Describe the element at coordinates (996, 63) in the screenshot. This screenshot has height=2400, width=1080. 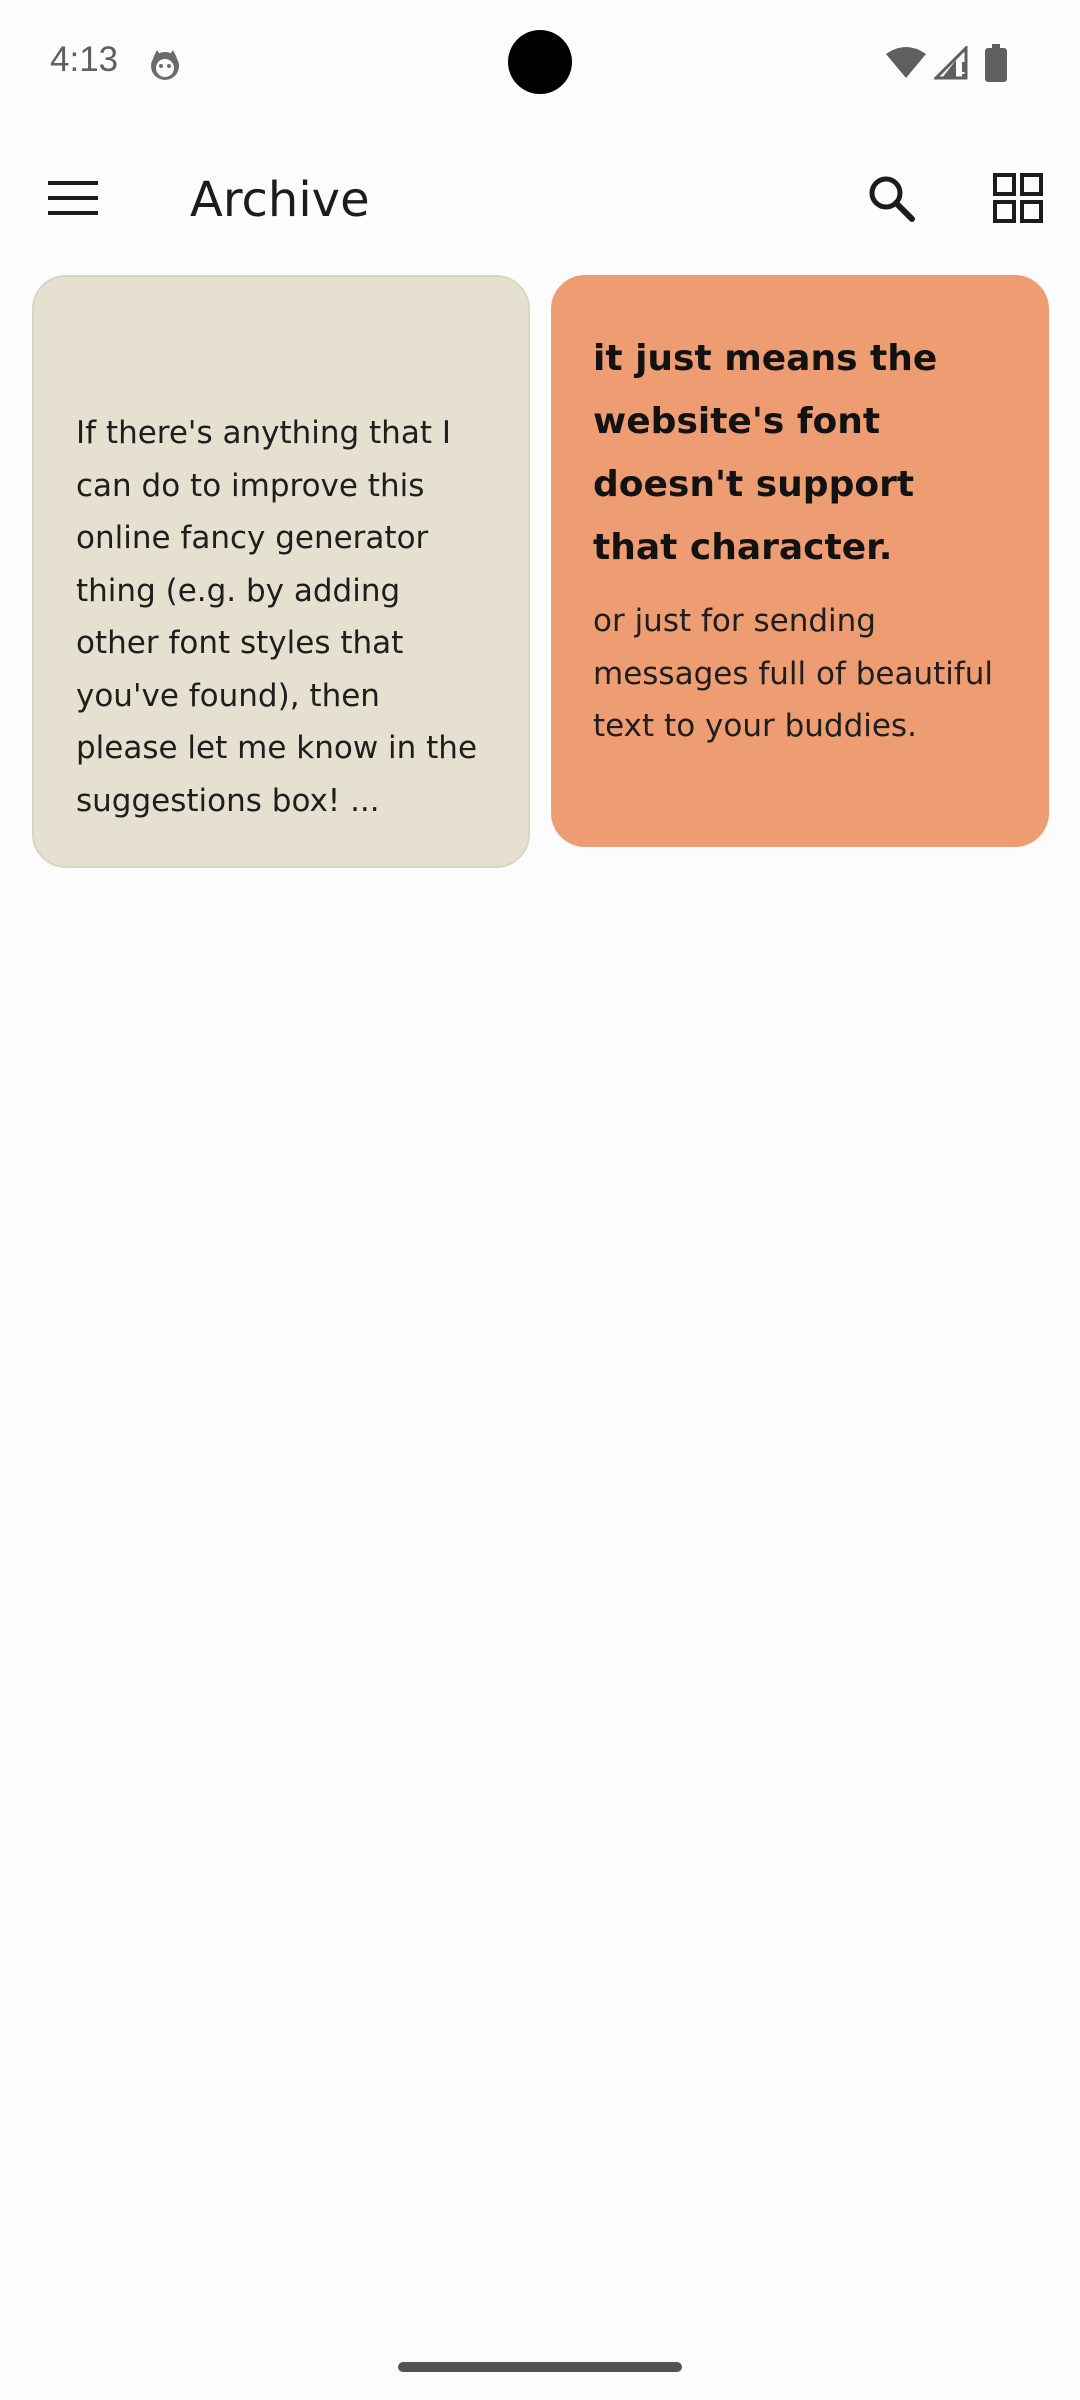
I see `battery-icon` at that location.